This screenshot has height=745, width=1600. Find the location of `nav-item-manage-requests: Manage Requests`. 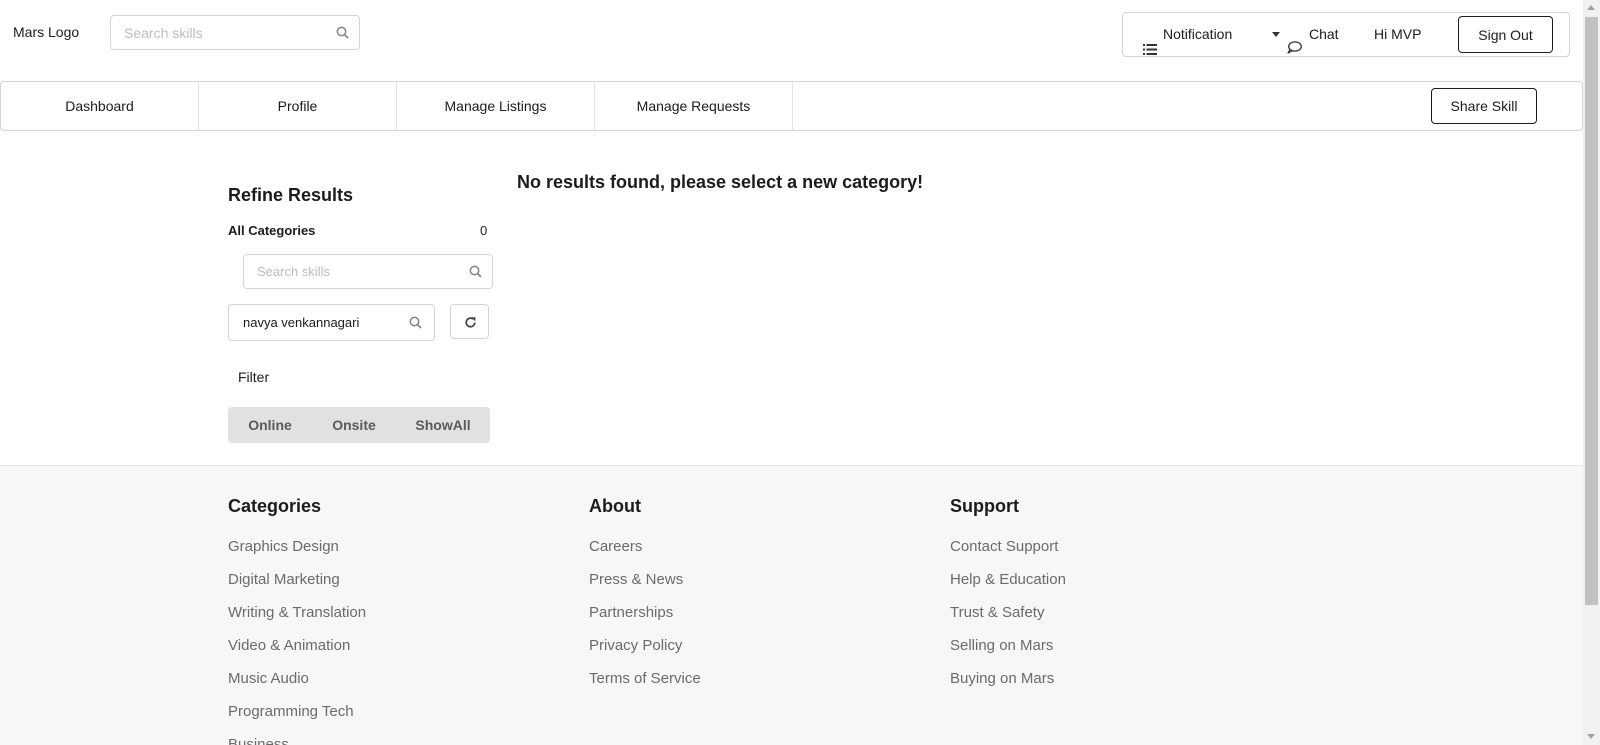

nav-item-manage-requests: Manage Requests is located at coordinates (694, 106).